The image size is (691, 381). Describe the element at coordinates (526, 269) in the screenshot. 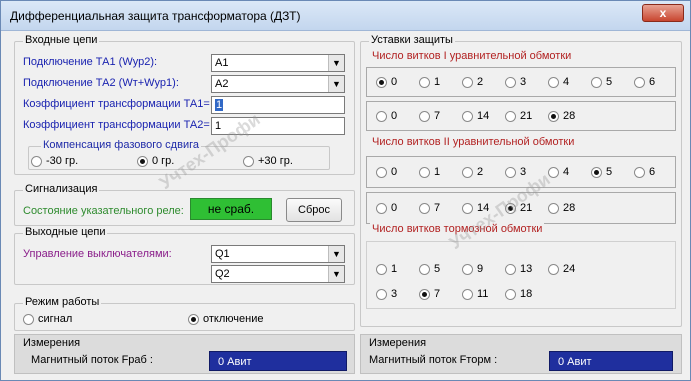

I see `radio-label: 13` at that location.